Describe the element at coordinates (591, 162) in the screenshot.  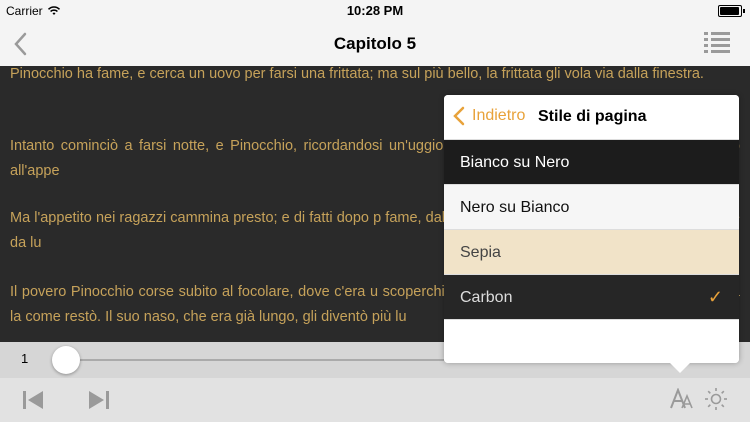
I see `style-option-bianco-su-nero: Bianco su Nero` at that location.